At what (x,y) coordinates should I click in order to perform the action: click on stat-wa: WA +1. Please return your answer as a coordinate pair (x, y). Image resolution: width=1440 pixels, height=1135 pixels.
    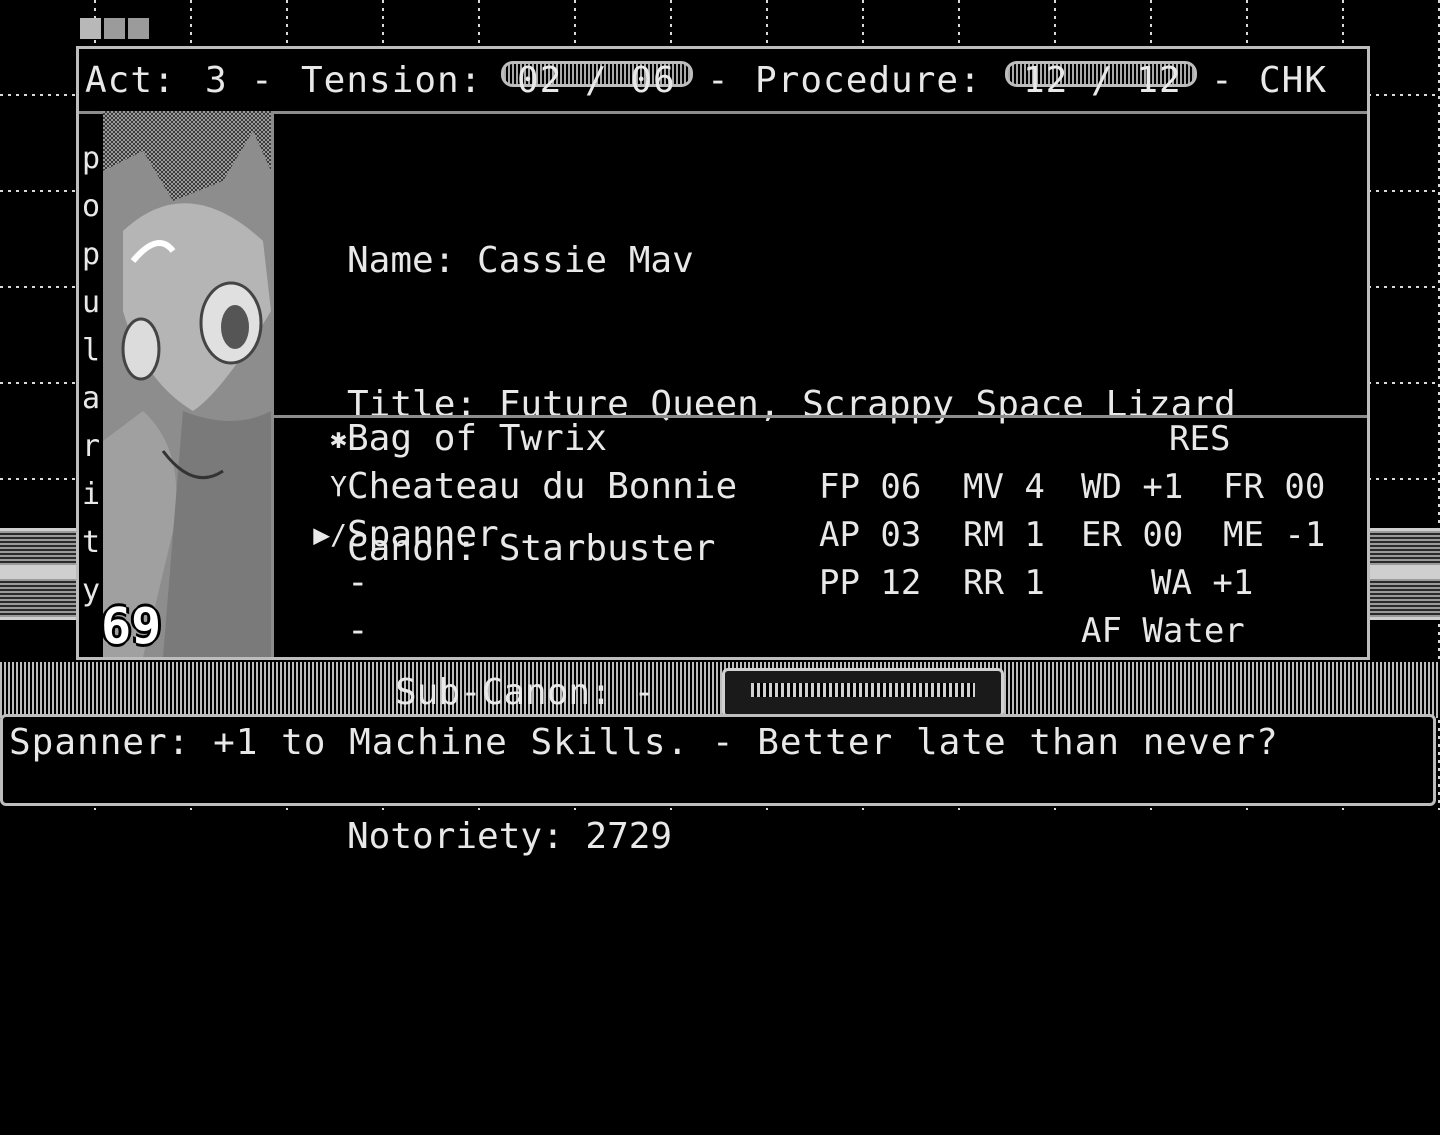
    Looking at the image, I should click on (1202, 583).